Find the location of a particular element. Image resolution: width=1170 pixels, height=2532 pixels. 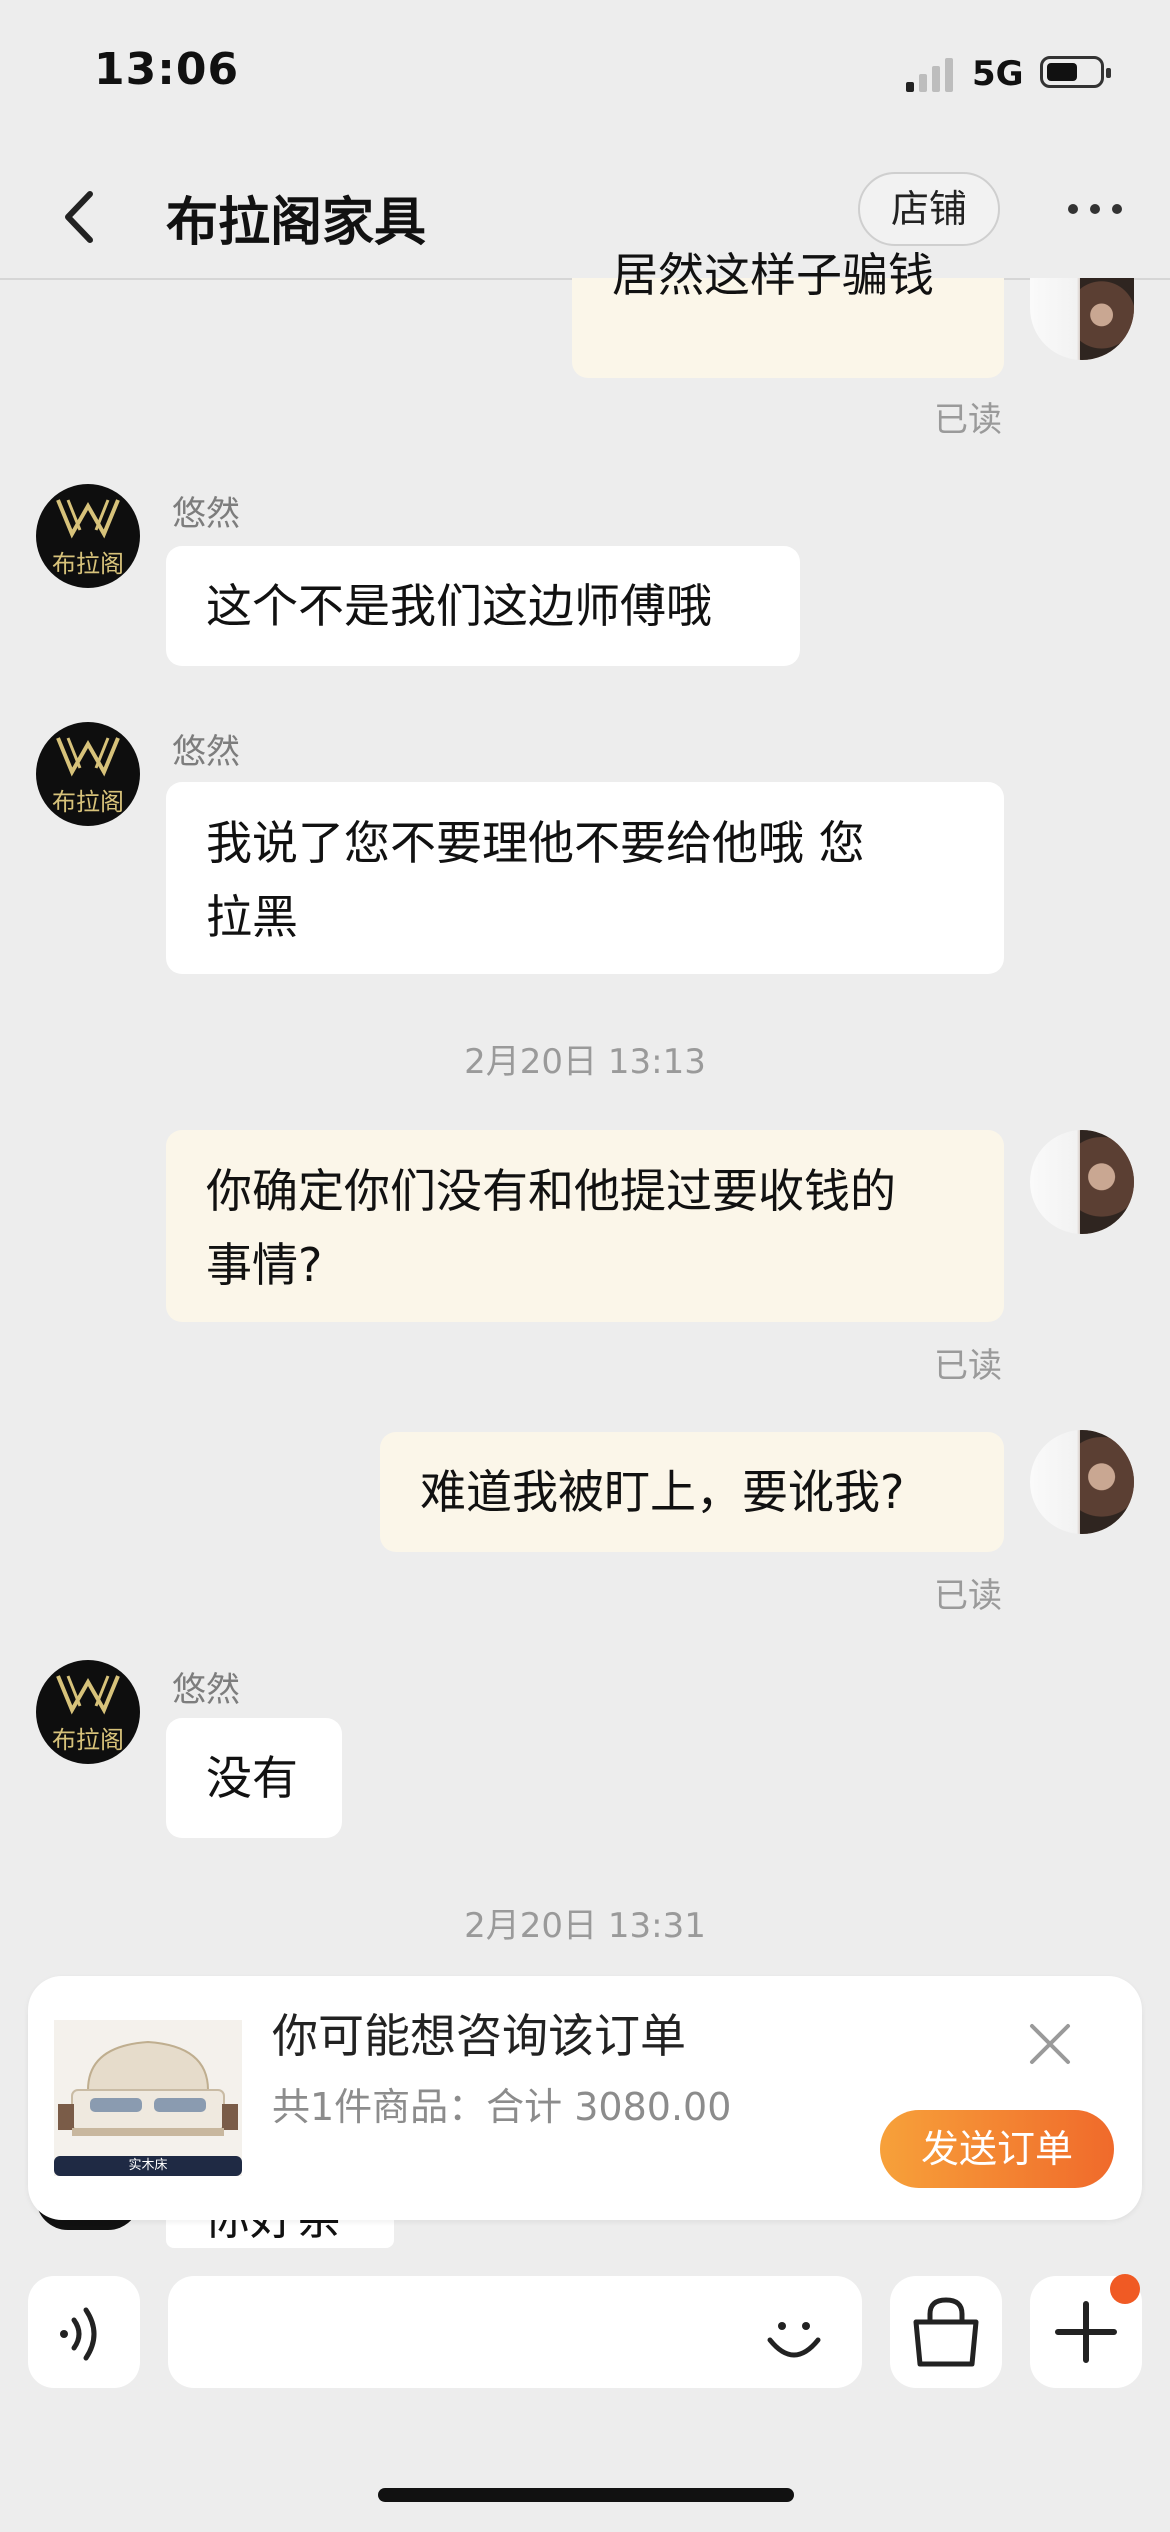

message-bubble-mine: 难道我被盯上，要讹我? is located at coordinates (692, 1492).